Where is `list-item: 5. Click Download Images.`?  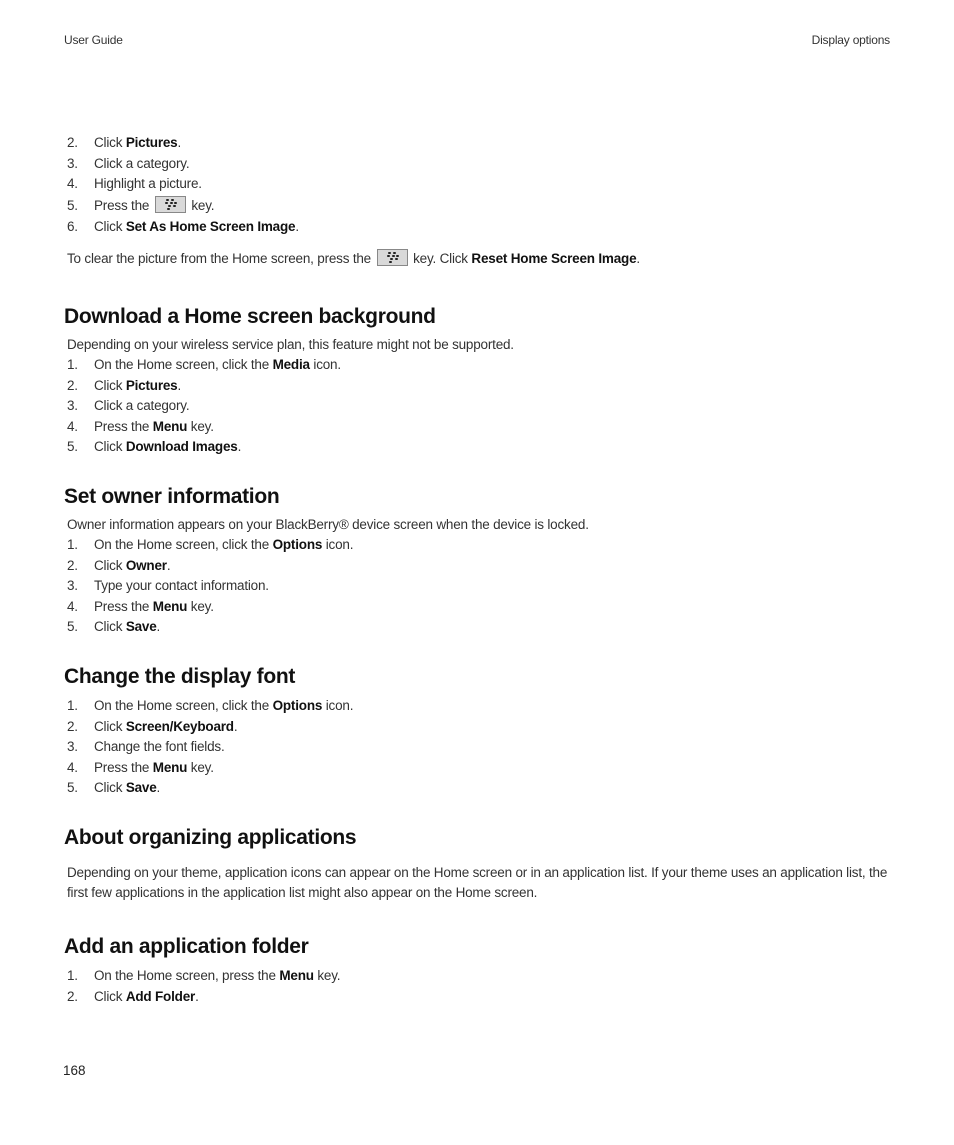
list-item: 5. Click Download Images. is located at coordinates (477, 447).